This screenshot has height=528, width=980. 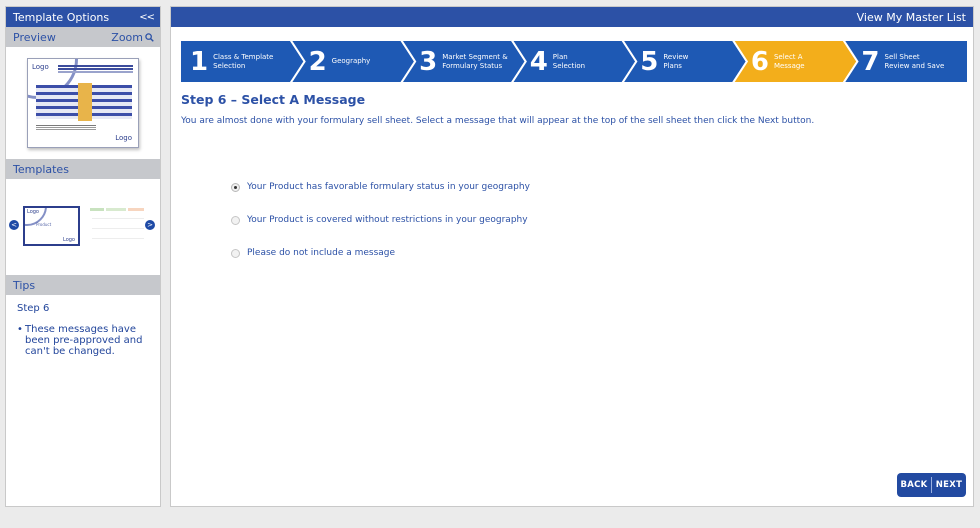 I want to click on preview-label: Preview, so click(x=34, y=37).